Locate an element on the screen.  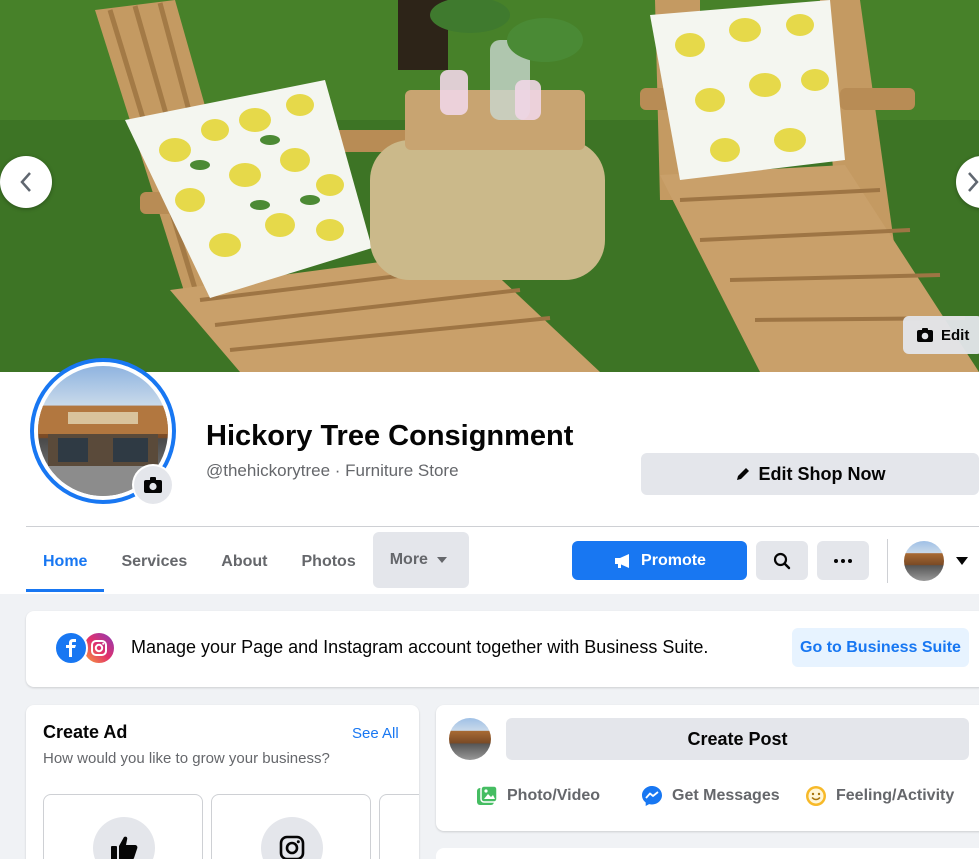
tab-more-label: More is located at coordinates (408, 559).